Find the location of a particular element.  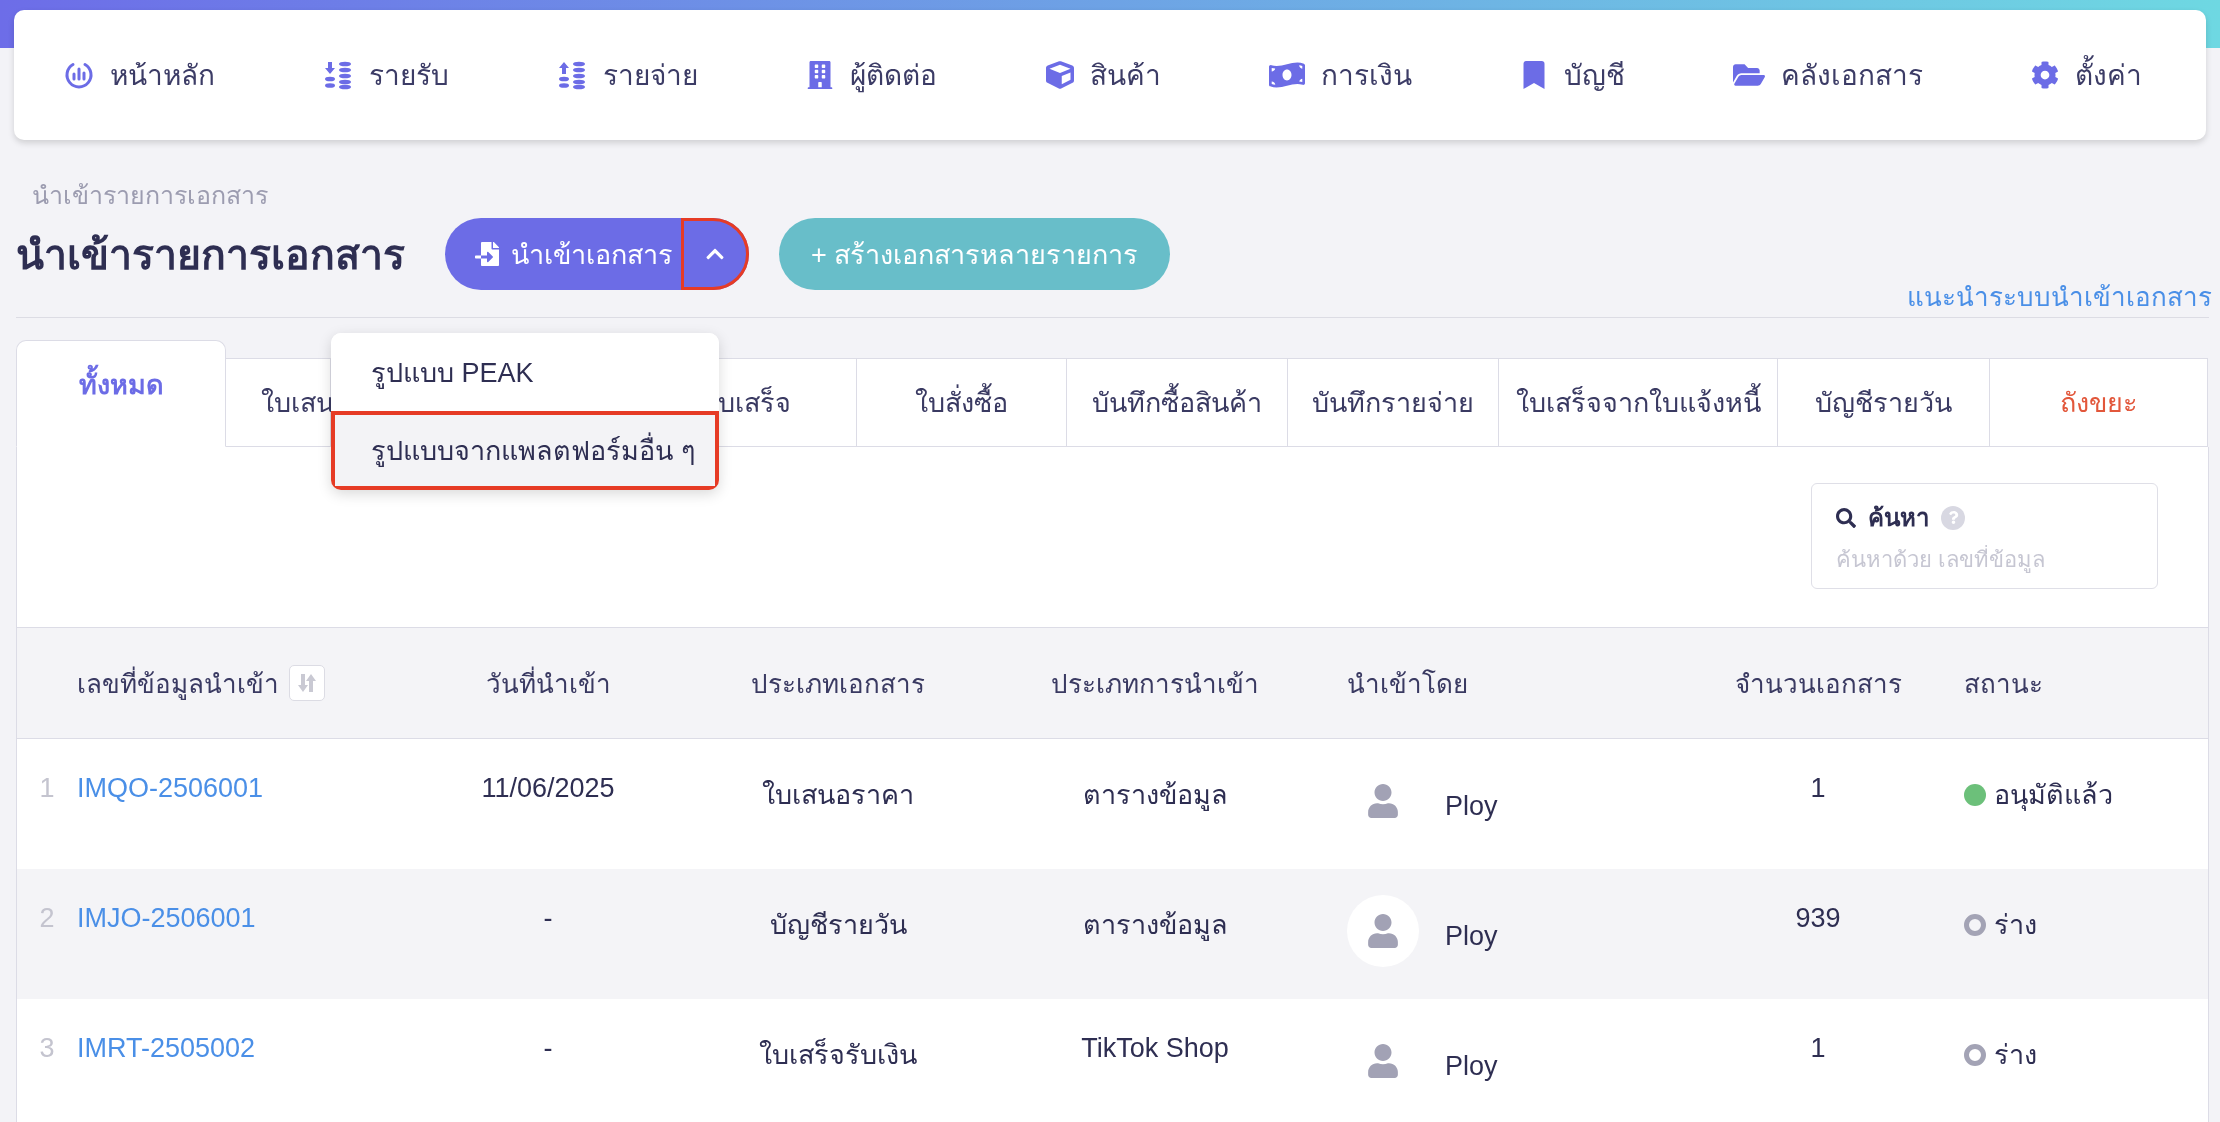

building-icon is located at coordinates (820, 75).